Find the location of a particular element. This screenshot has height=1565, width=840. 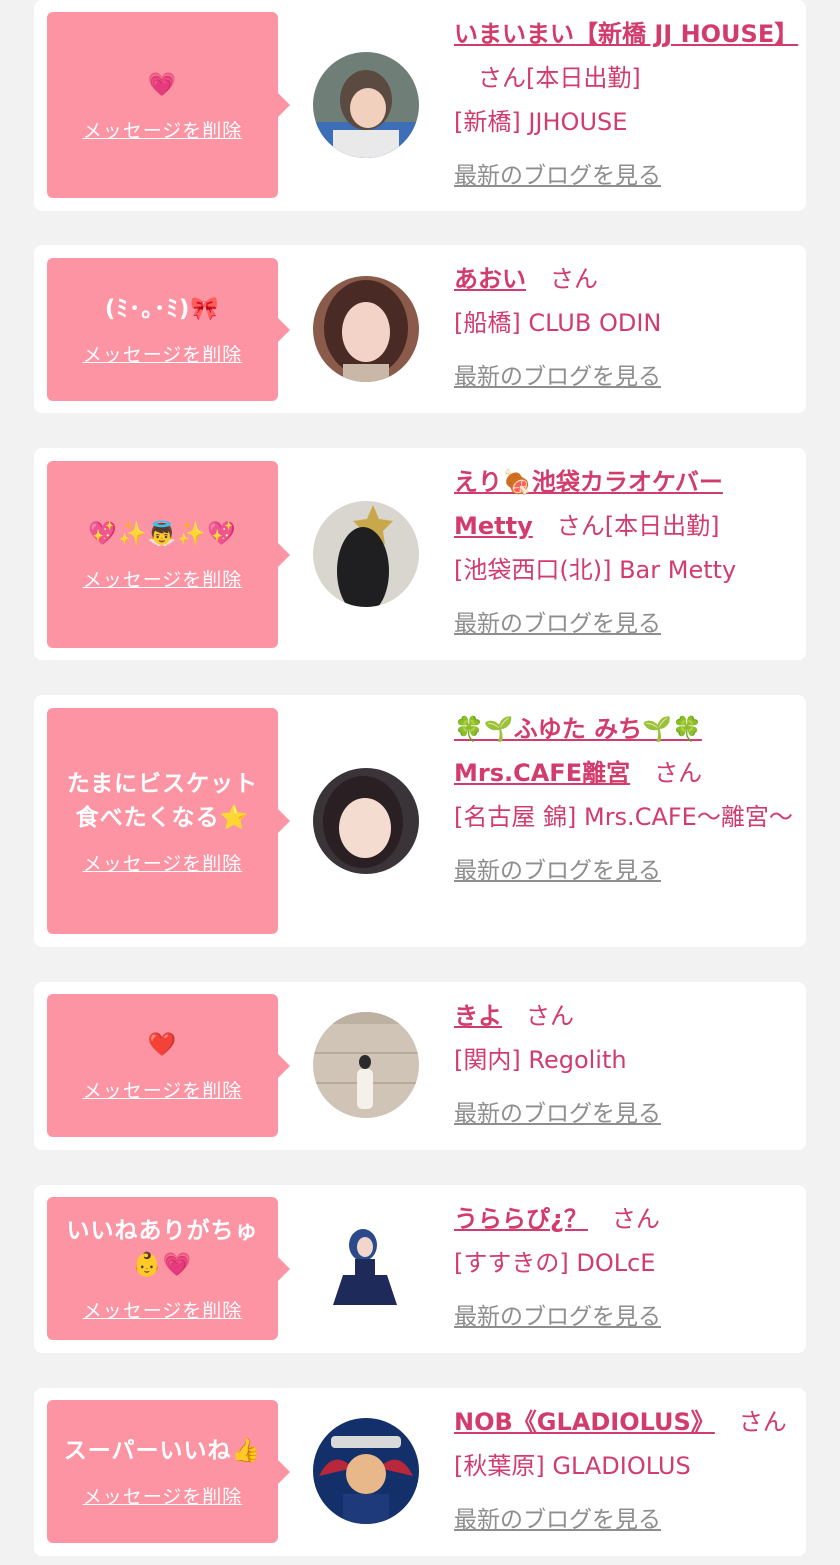

message-bubble: いいねありがちゅ 👶💗 メッセージを削除 is located at coordinates (168, 1268).